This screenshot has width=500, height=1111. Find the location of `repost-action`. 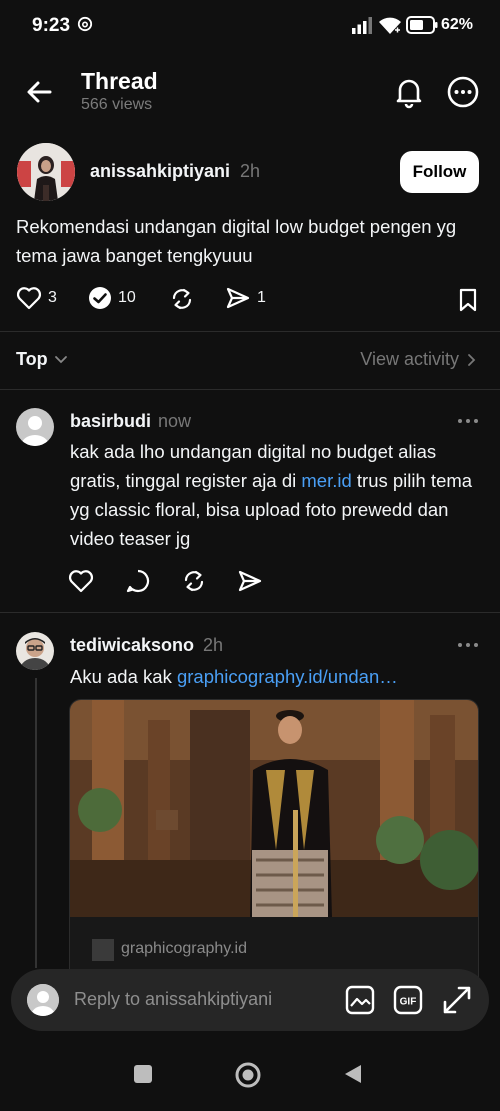

repost-action is located at coordinates (182, 299).